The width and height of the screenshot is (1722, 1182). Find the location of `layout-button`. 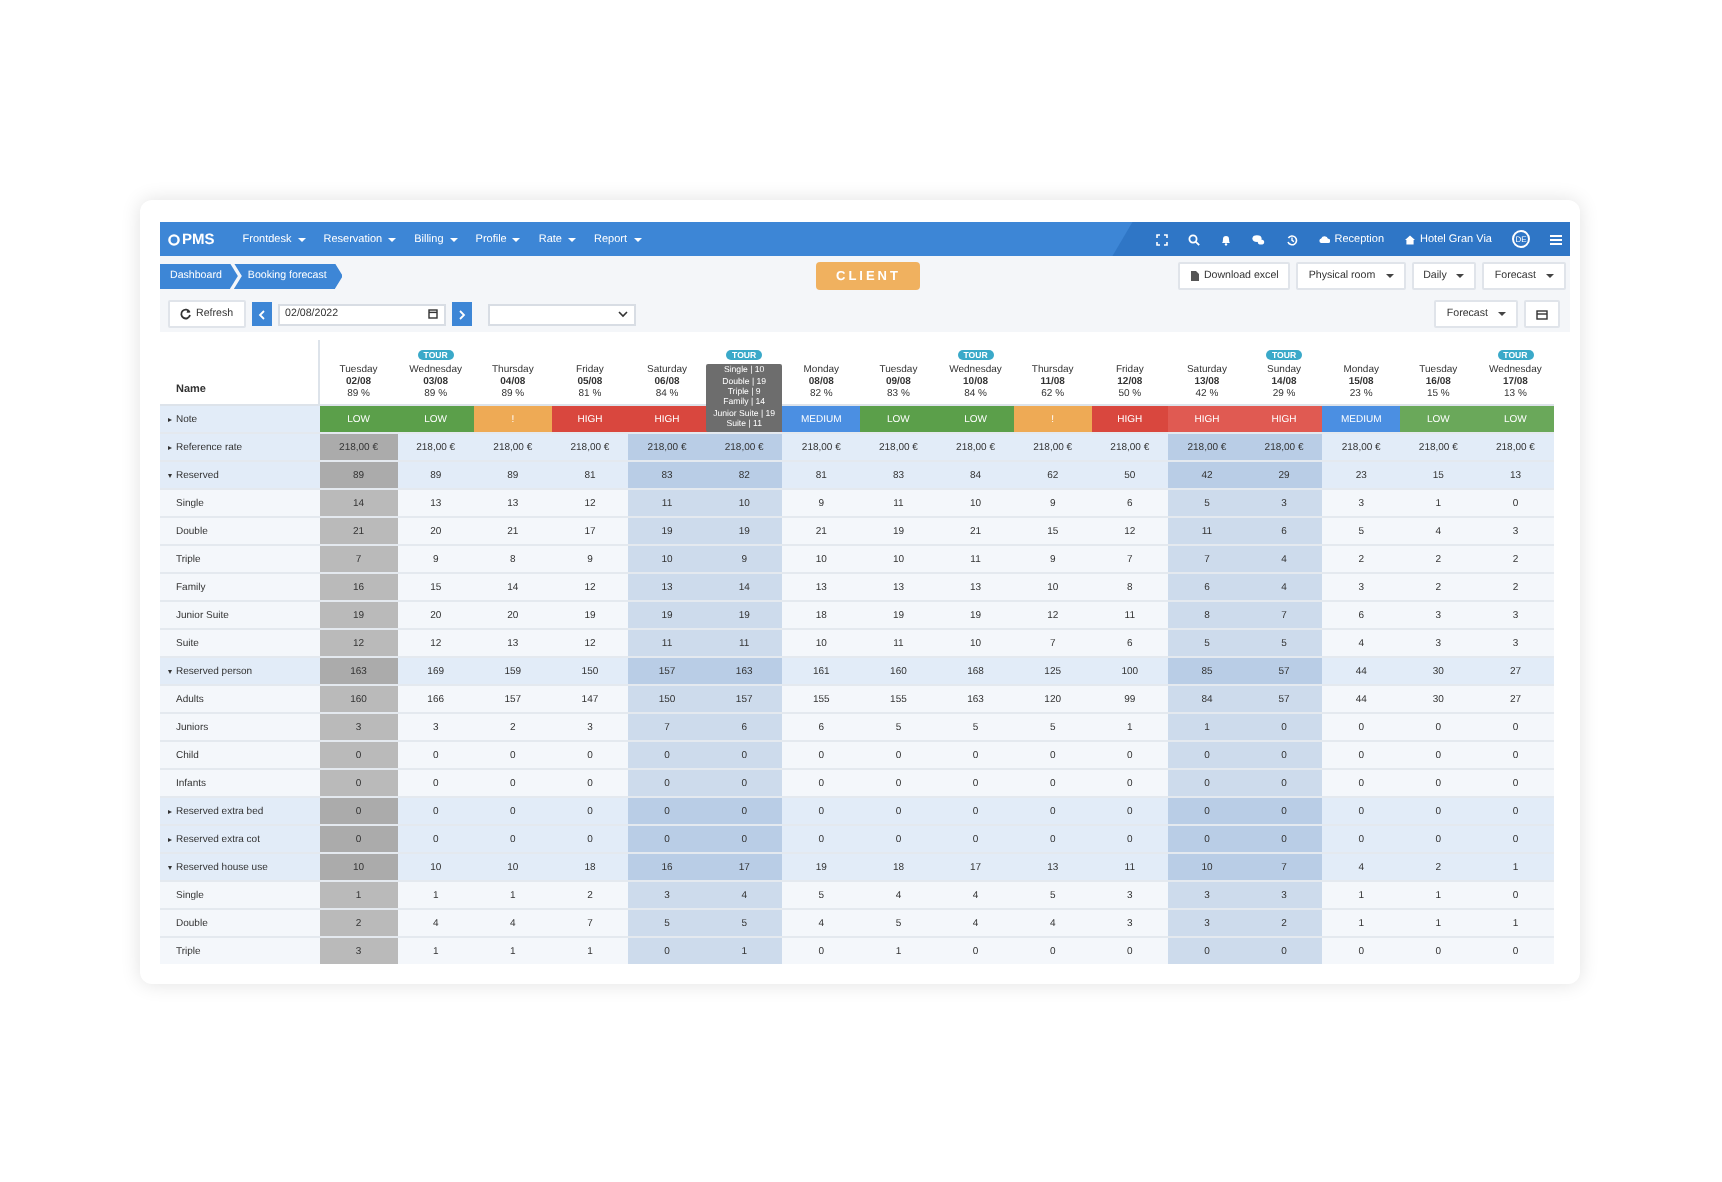

layout-button is located at coordinates (1542, 314).